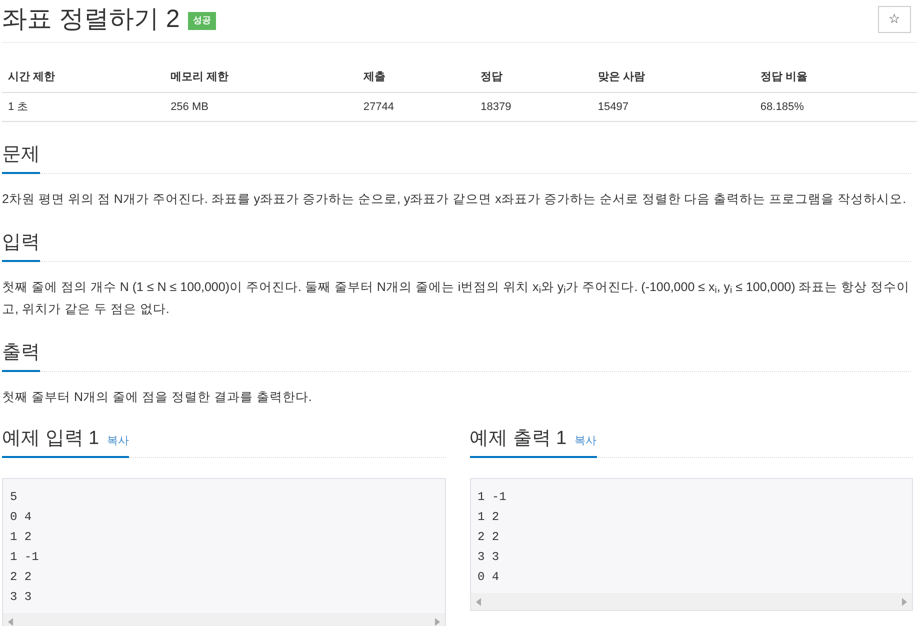  Describe the element at coordinates (157, 397) in the screenshot. I see `section-paragraph: 첫째 줄부터 N개의 줄에 점을 정렬한 결과를 출력한다.` at that location.